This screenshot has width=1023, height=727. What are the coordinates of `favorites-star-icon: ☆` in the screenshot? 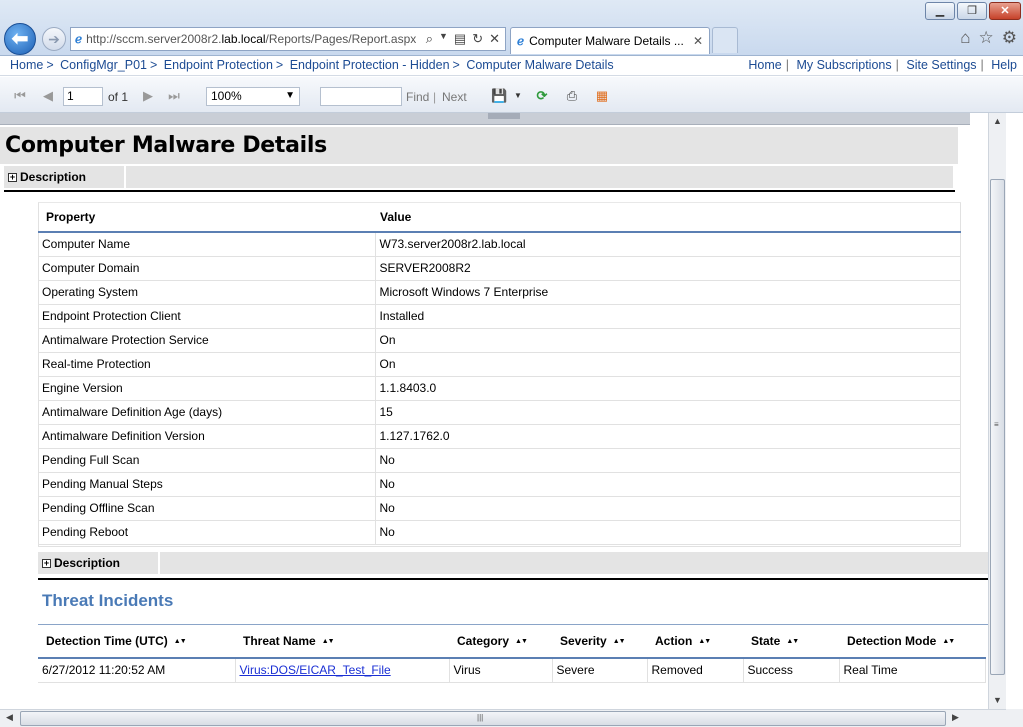 It's located at (986, 38).